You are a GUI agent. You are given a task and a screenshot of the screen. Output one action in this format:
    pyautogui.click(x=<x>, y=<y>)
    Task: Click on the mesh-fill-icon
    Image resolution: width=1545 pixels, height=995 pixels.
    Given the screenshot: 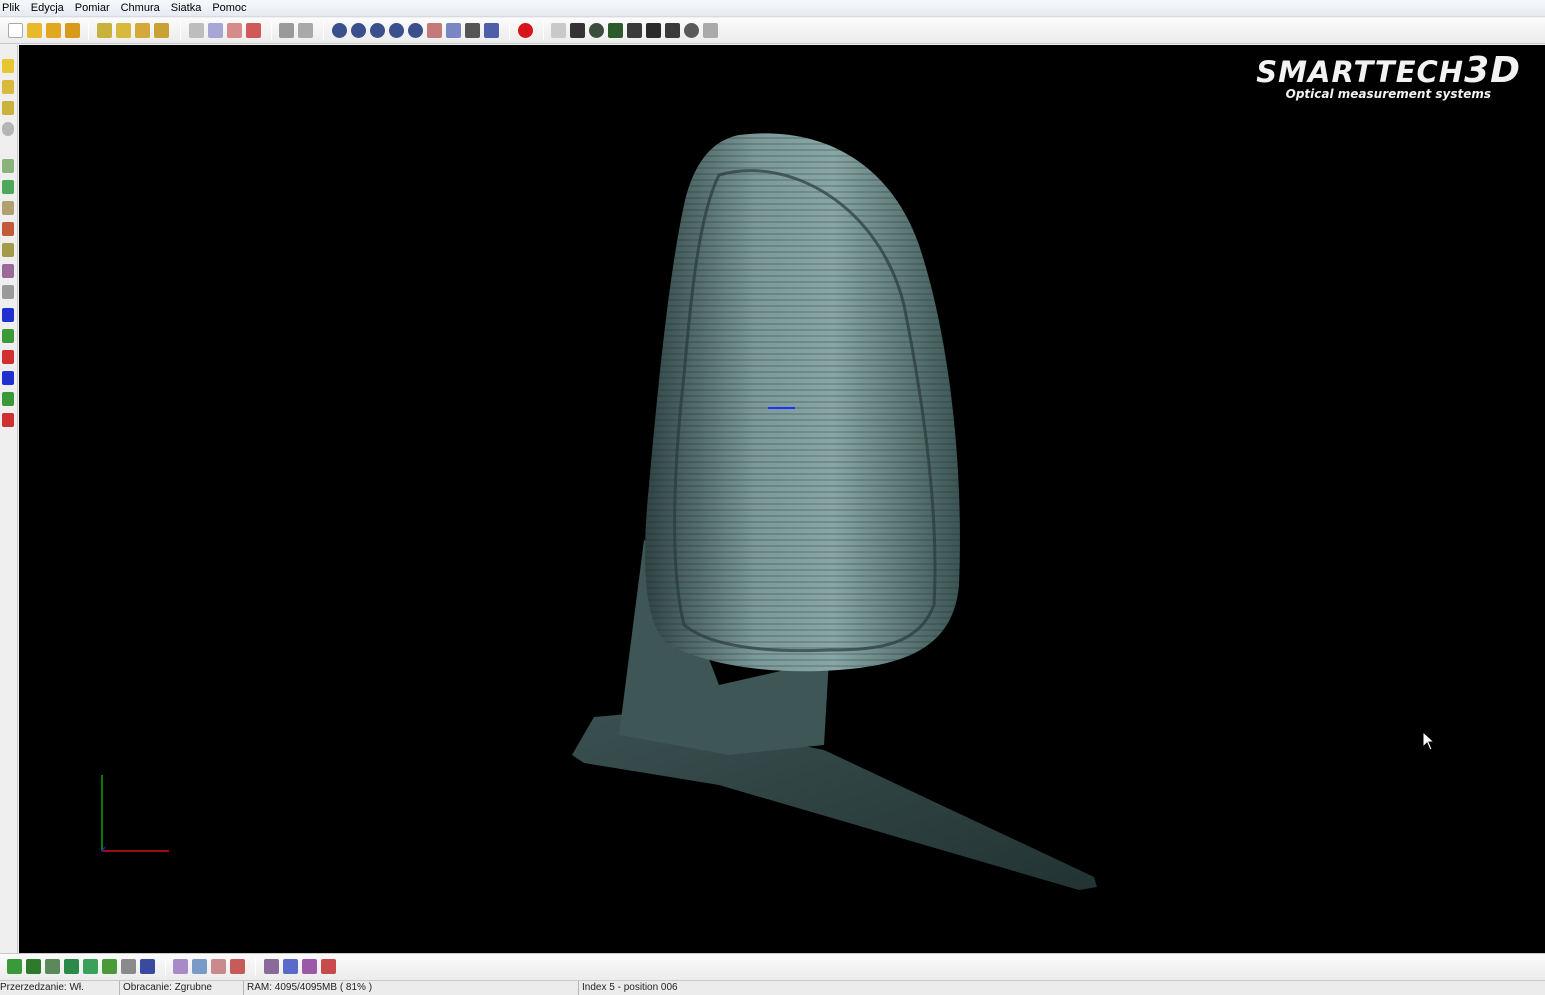 What is the action you would take?
    pyautogui.click(x=71, y=966)
    